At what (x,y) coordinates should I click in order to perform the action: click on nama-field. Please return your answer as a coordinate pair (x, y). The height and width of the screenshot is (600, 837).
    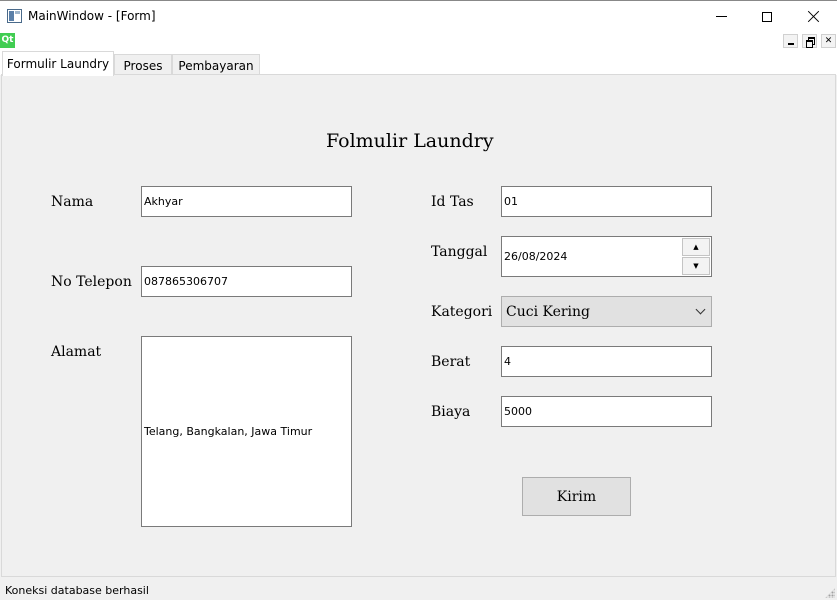
    Looking at the image, I should click on (246, 201).